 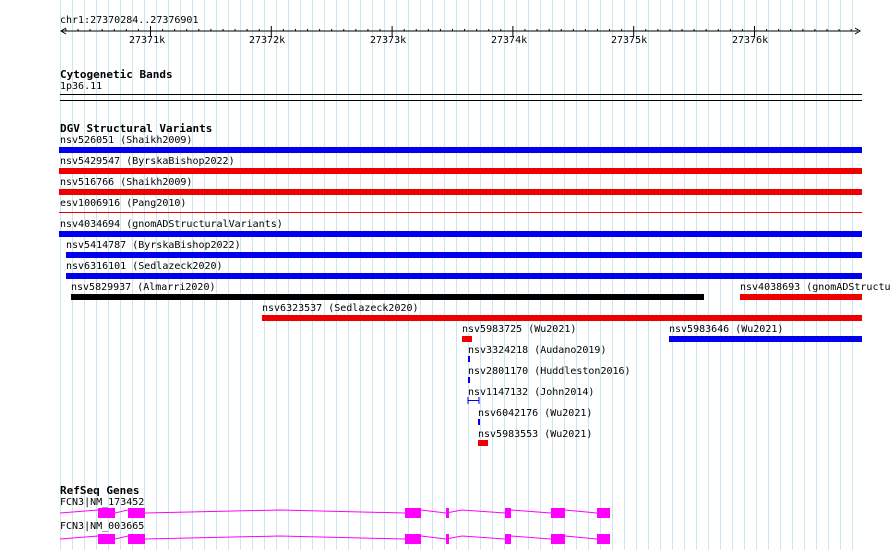 What do you see at coordinates (509, 40) in the screenshot?
I see `ruler-tick-label: 27374k` at bounding box center [509, 40].